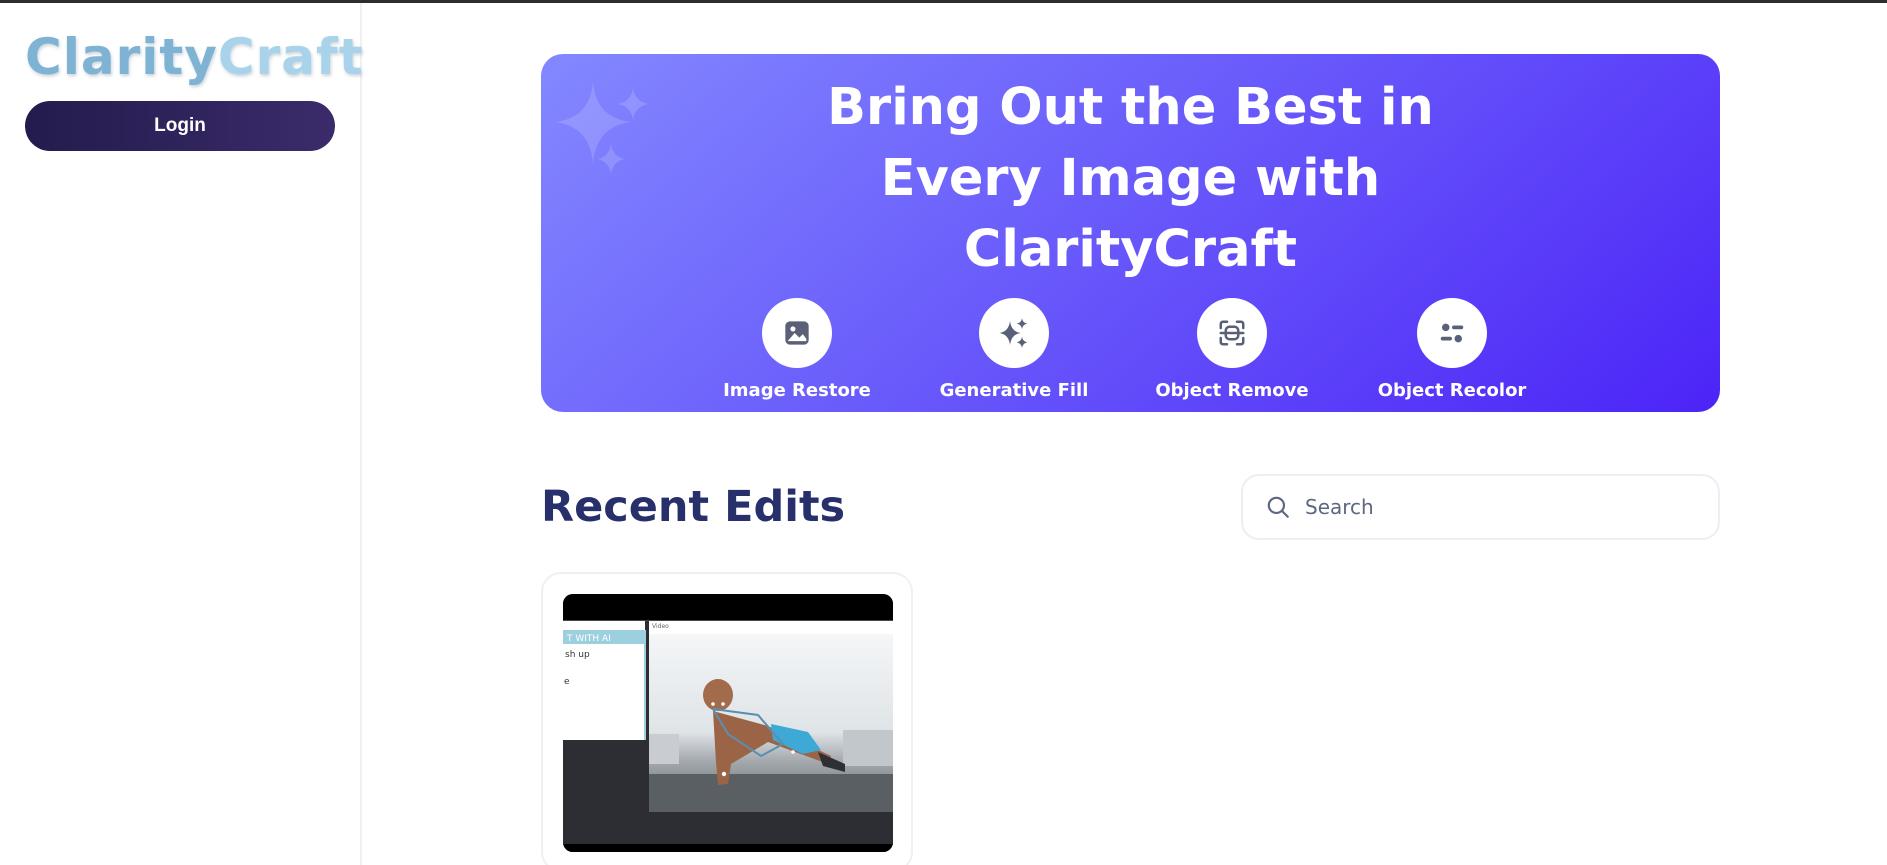  What do you see at coordinates (1452, 390) in the screenshot?
I see `feature-label: Object Recolor` at bounding box center [1452, 390].